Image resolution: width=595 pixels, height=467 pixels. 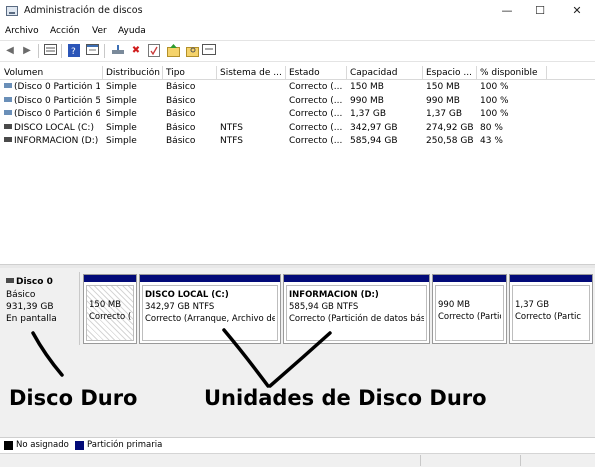 I want to click on annotation-line-disk, so click(x=47, y=354).